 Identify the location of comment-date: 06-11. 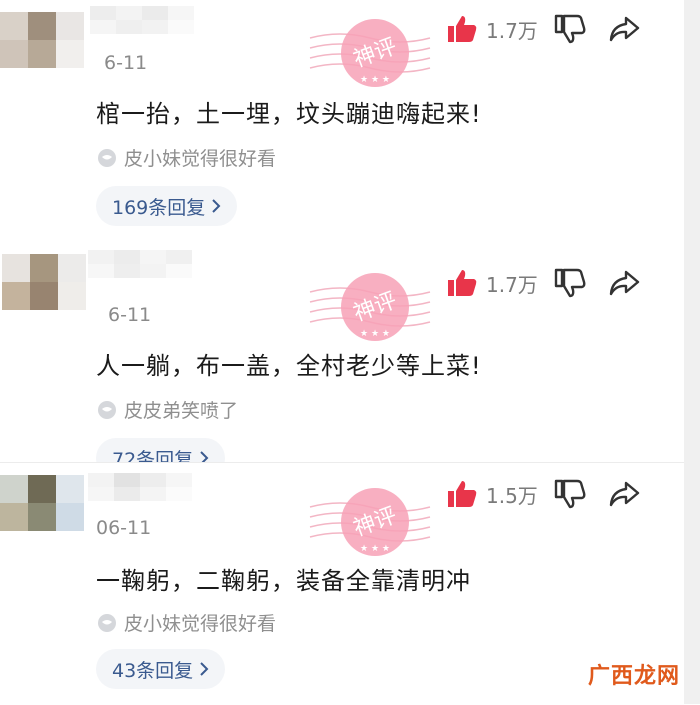
(124, 528).